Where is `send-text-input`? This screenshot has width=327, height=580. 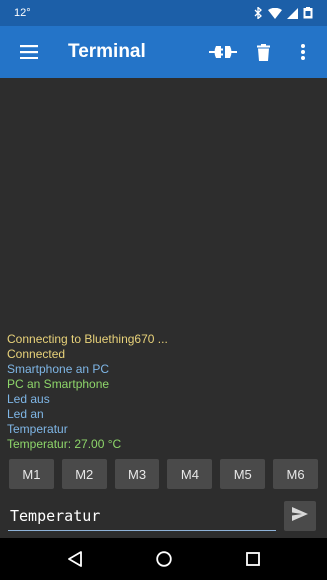
send-text-input is located at coordinates (142, 516).